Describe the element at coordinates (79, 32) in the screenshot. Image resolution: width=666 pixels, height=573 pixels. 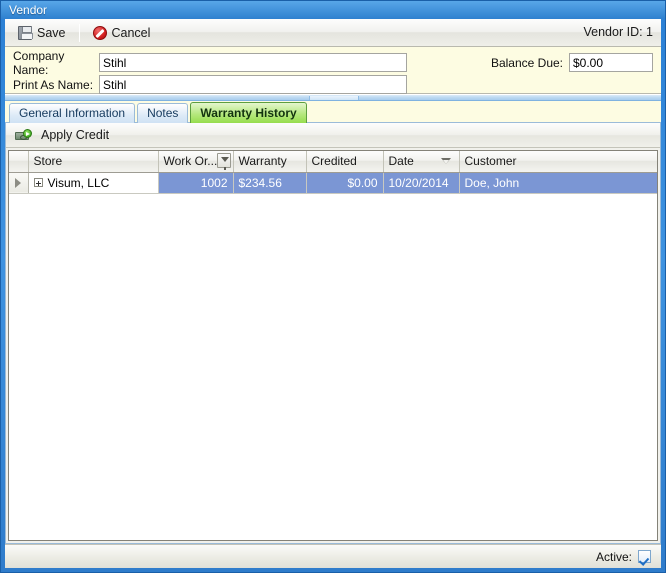
I see `toolbar-separator` at that location.